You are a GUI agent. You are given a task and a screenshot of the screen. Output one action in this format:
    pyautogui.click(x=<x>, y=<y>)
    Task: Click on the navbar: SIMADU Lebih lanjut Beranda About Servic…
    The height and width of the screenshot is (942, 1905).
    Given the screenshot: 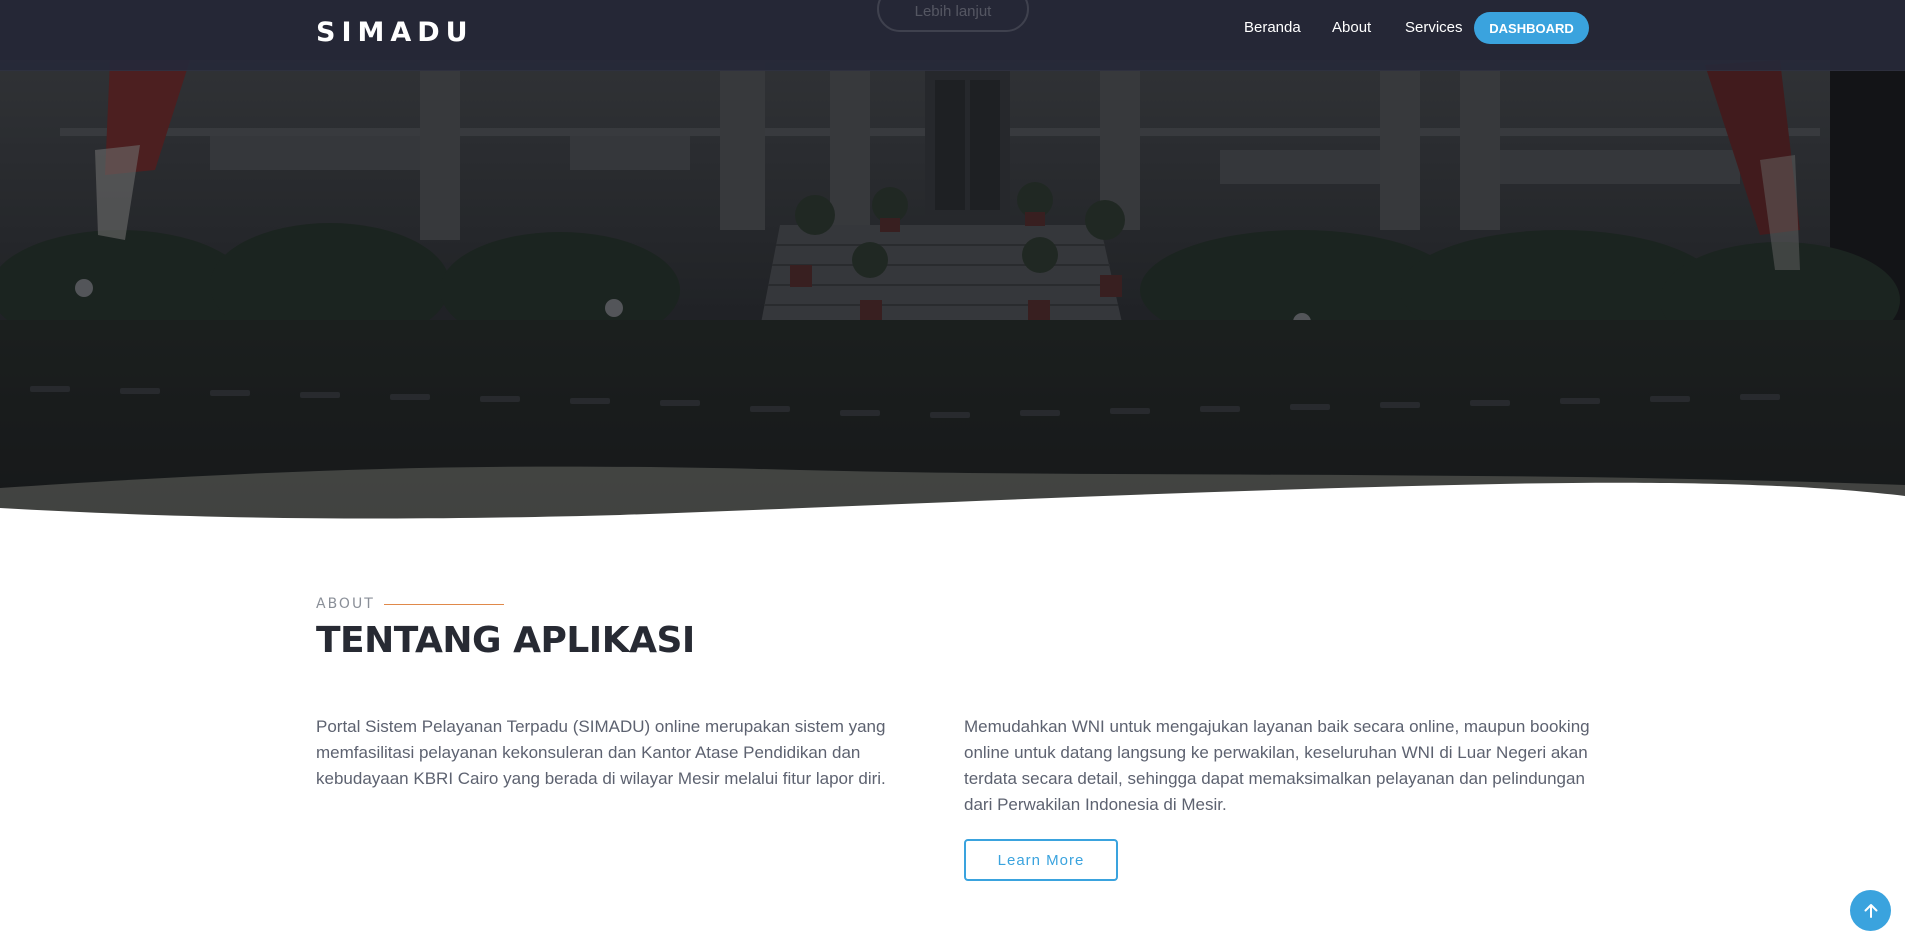 What is the action you would take?
    pyautogui.click(x=952, y=35)
    